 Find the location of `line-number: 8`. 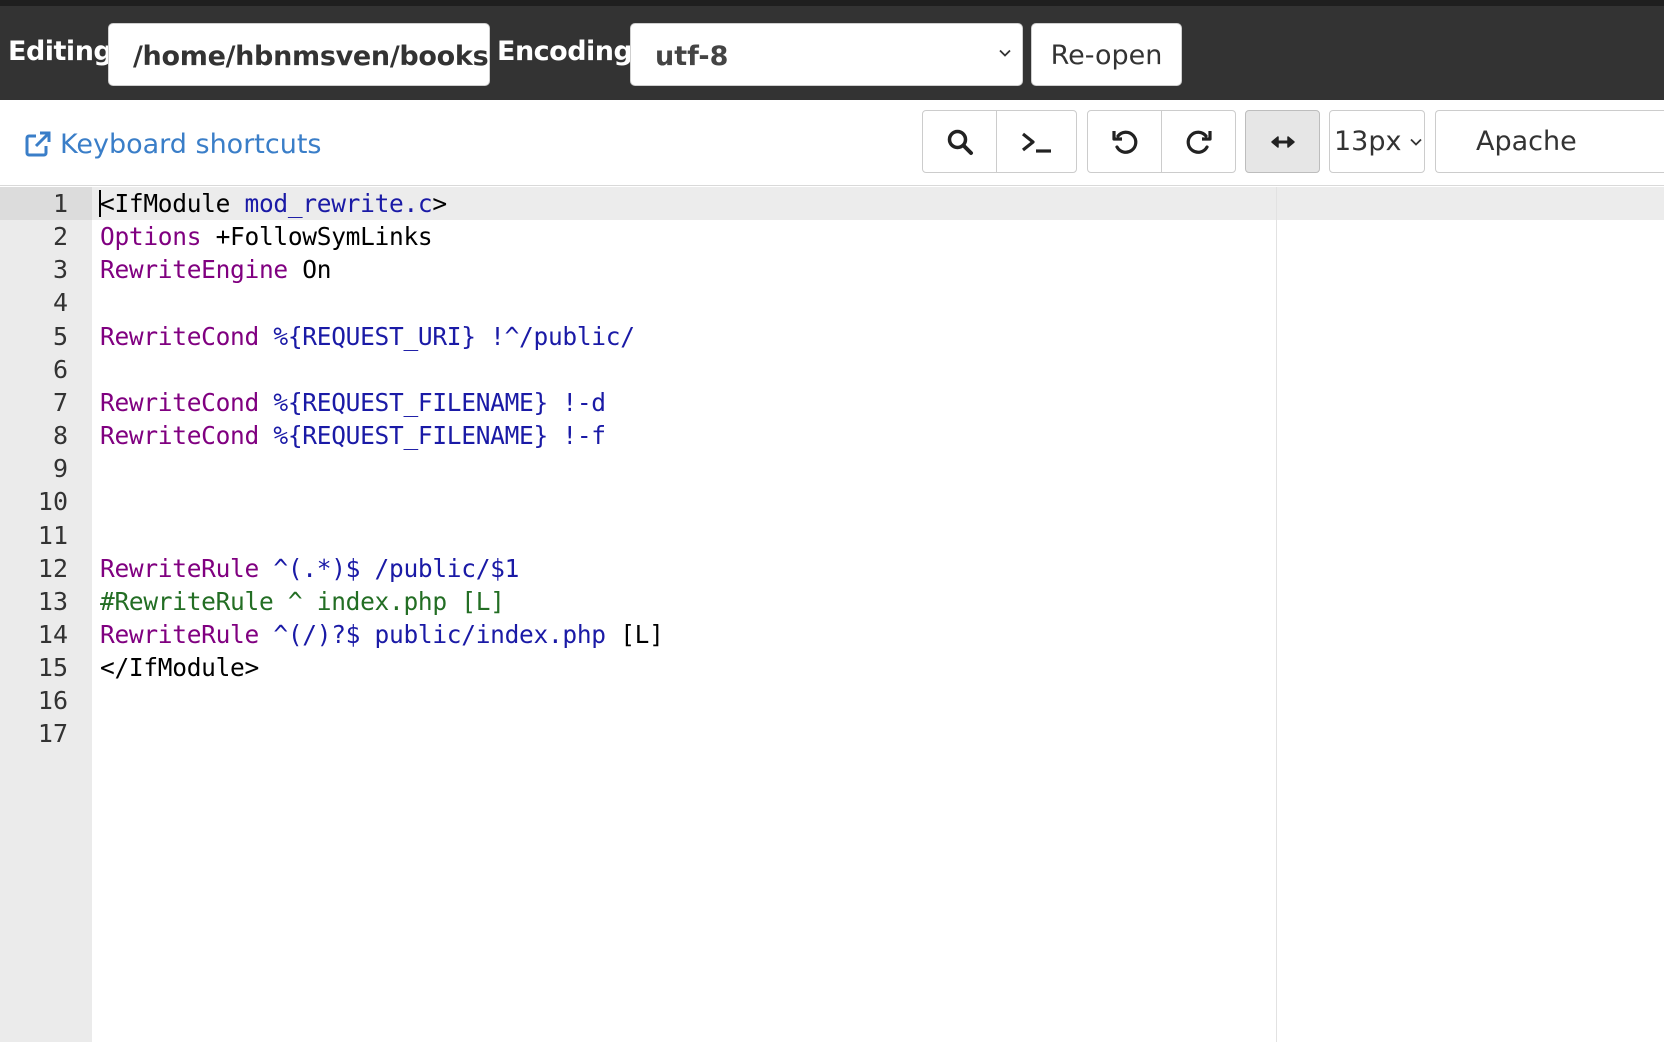

line-number: 8 is located at coordinates (60, 436).